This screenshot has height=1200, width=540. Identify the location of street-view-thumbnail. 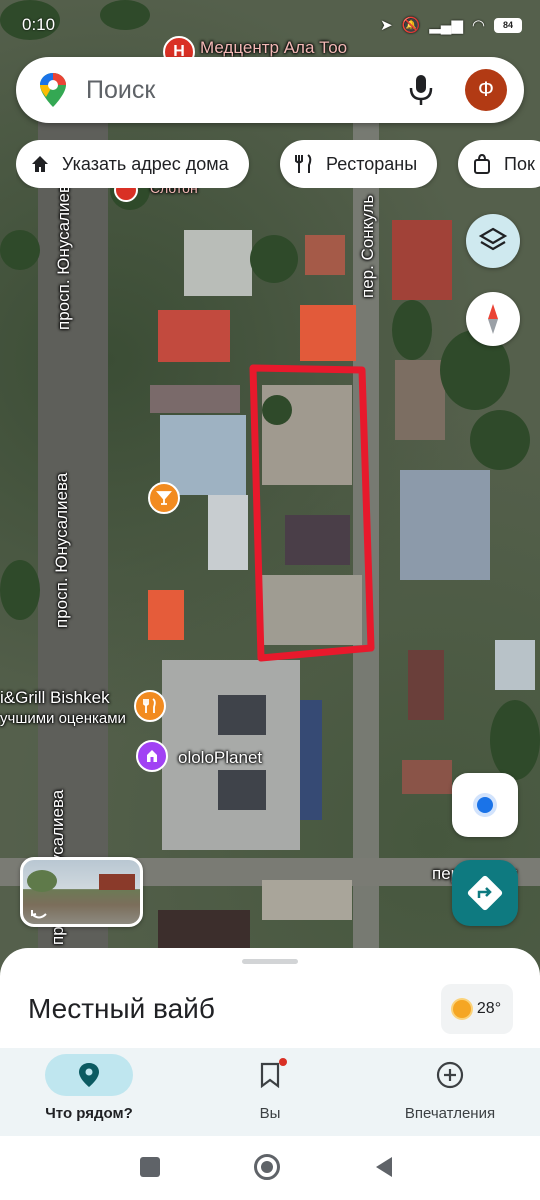
(81, 892).